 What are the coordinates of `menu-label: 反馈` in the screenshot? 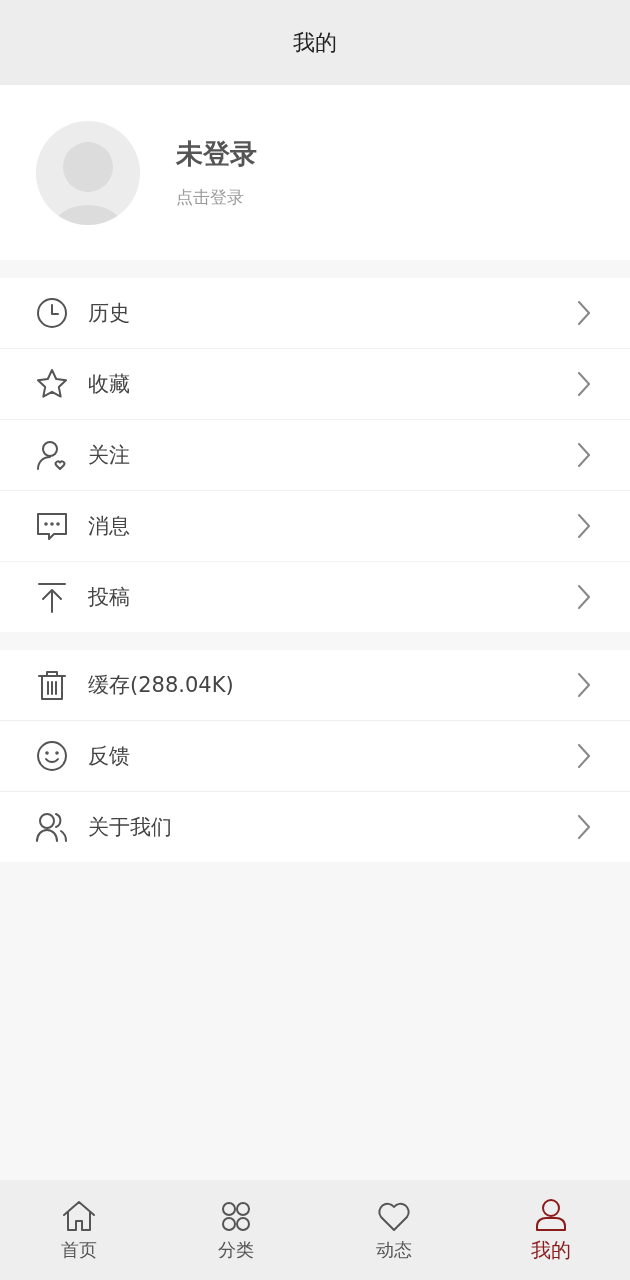 It's located at (109, 756).